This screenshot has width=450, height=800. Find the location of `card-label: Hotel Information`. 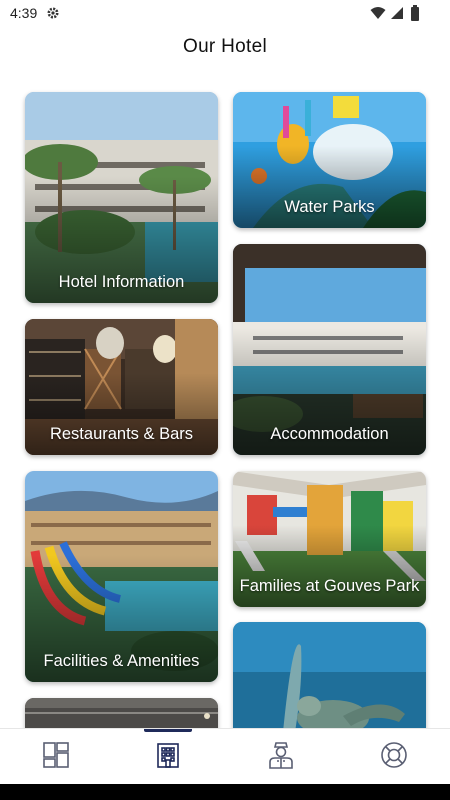

card-label: Hotel Information is located at coordinates (121, 282).